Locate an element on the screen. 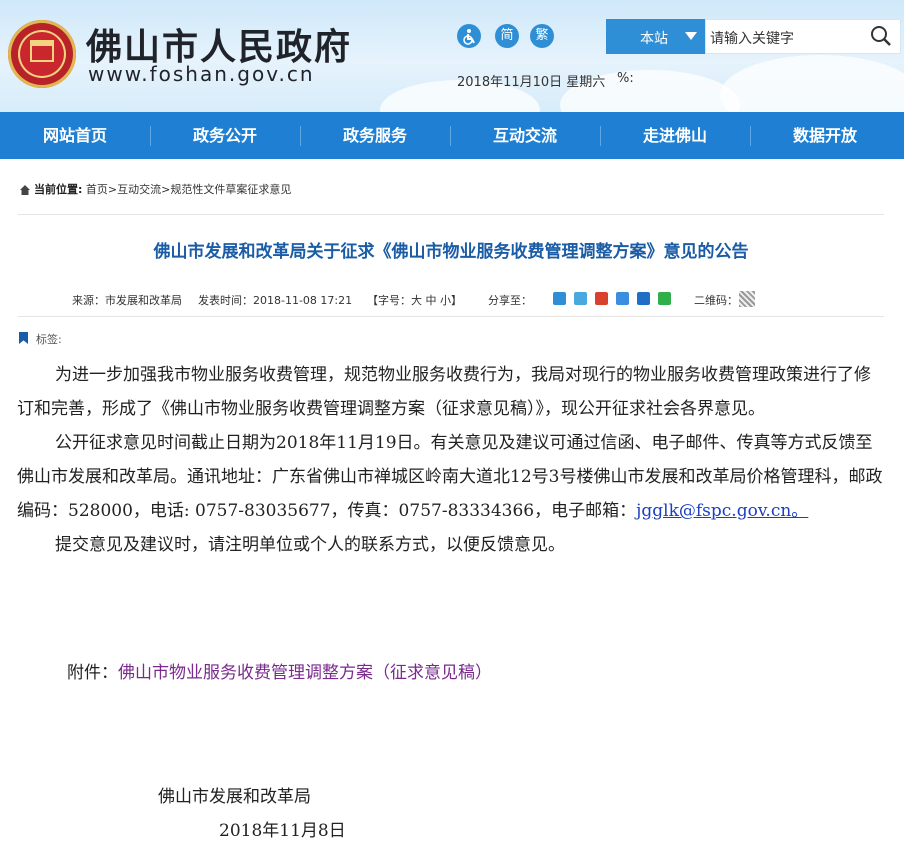  nav-item-interaction: 互动交流 is located at coordinates (525, 135).